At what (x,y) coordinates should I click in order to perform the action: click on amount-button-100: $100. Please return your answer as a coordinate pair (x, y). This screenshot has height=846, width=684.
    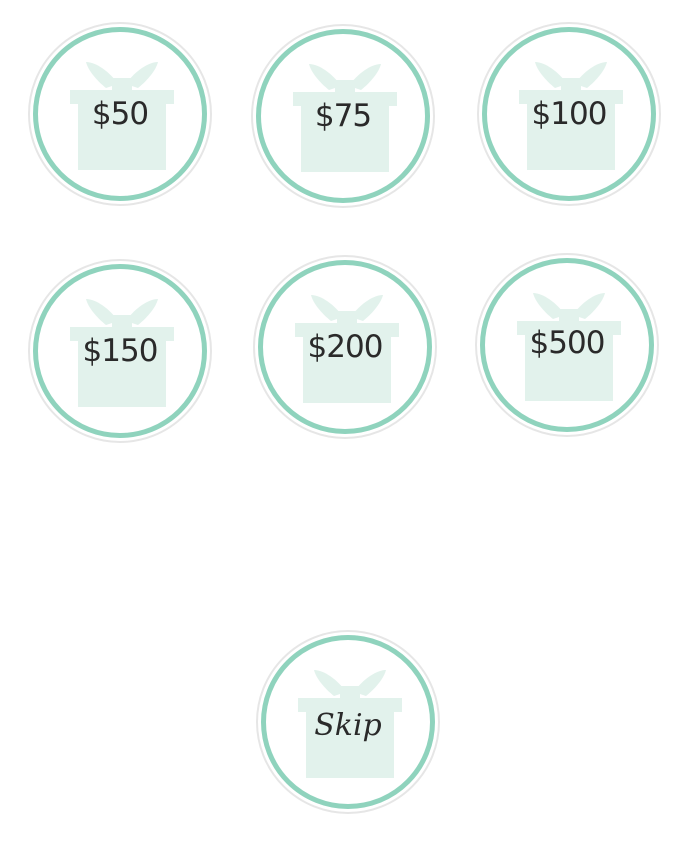
    Looking at the image, I should click on (569, 114).